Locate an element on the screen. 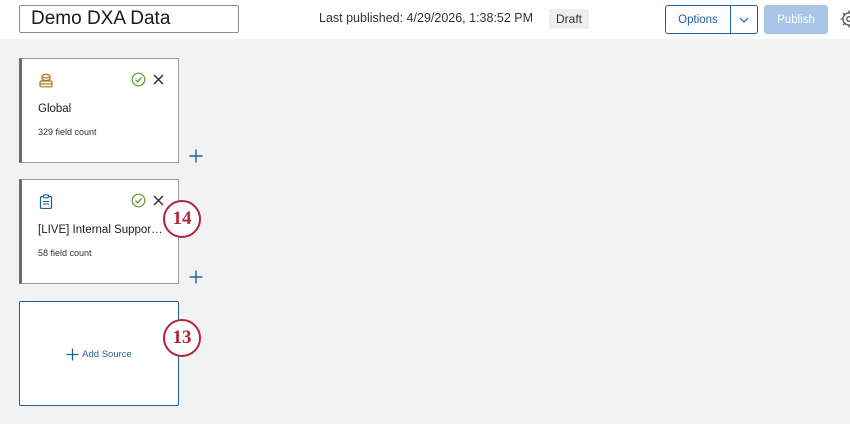 Image resolution: width=850 pixels, height=424 pixels. gear-icon is located at coordinates (844, 19).